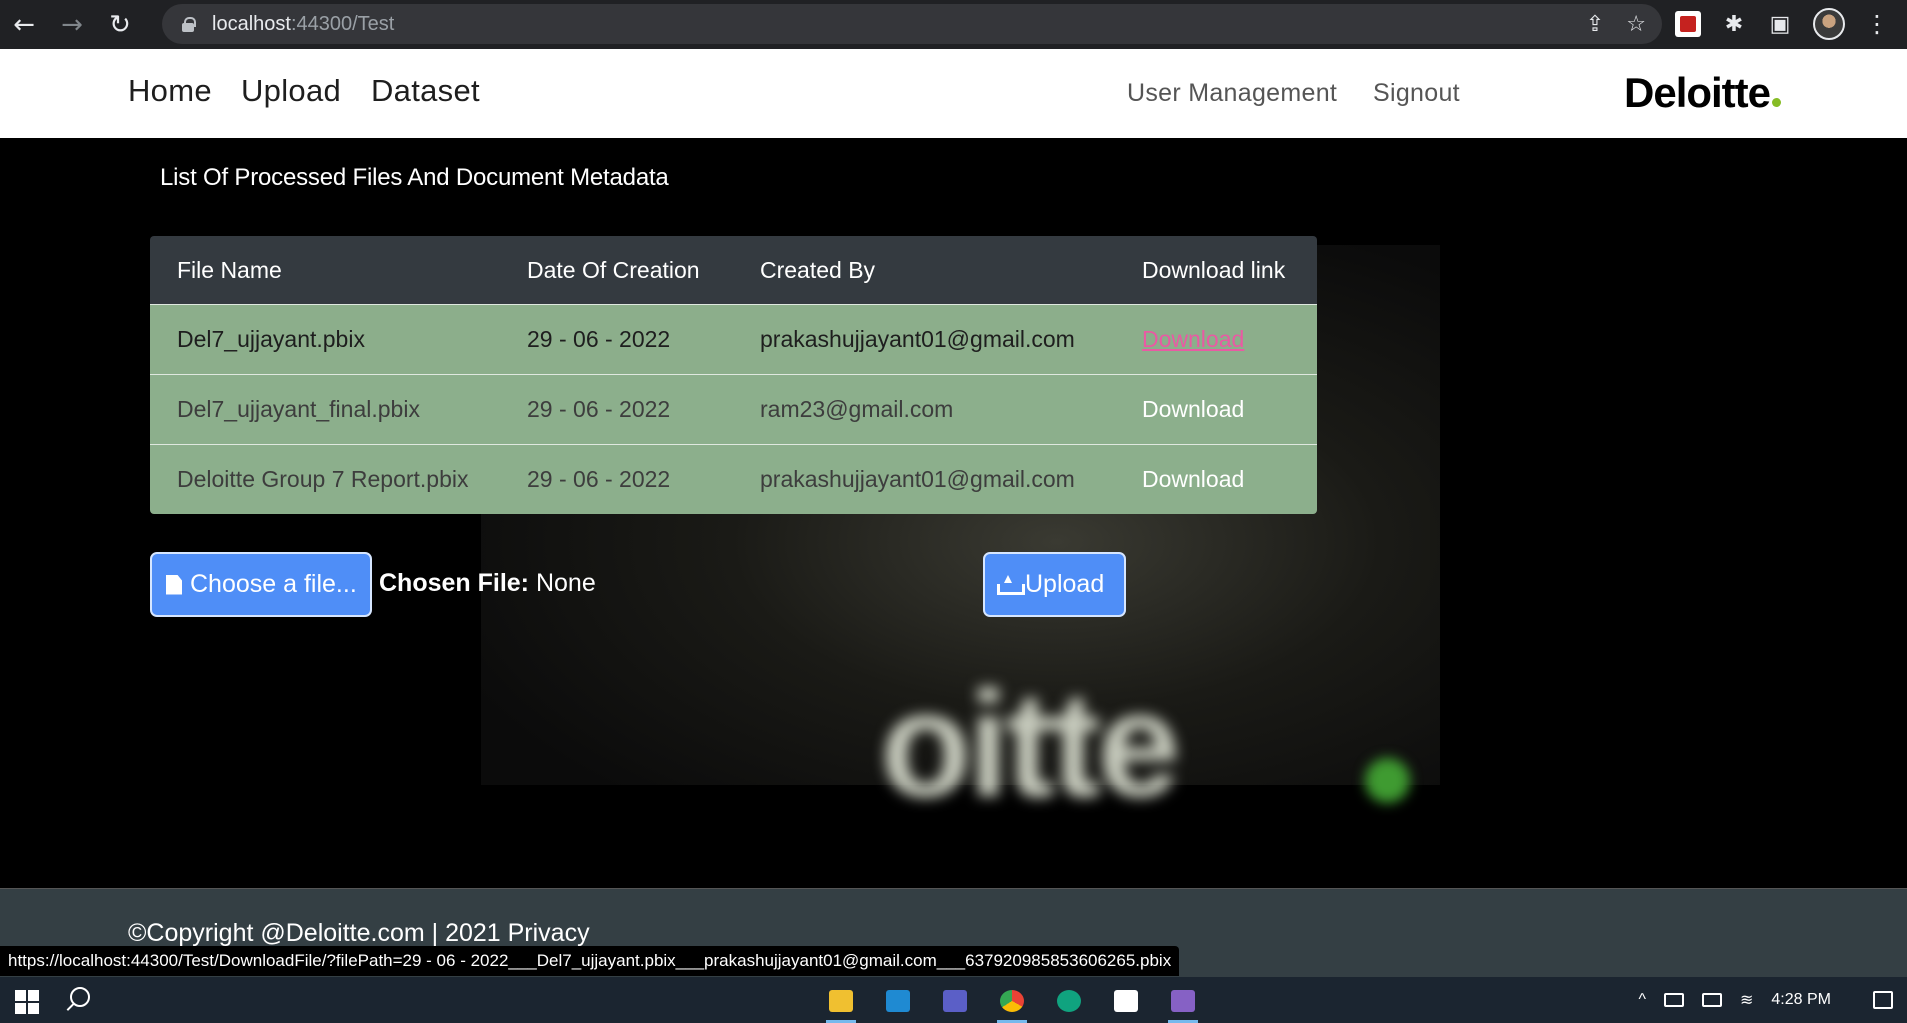 The height and width of the screenshot is (1023, 1907). Describe the element at coordinates (1069, 1001) in the screenshot. I see `chatgpt-icon` at that location.